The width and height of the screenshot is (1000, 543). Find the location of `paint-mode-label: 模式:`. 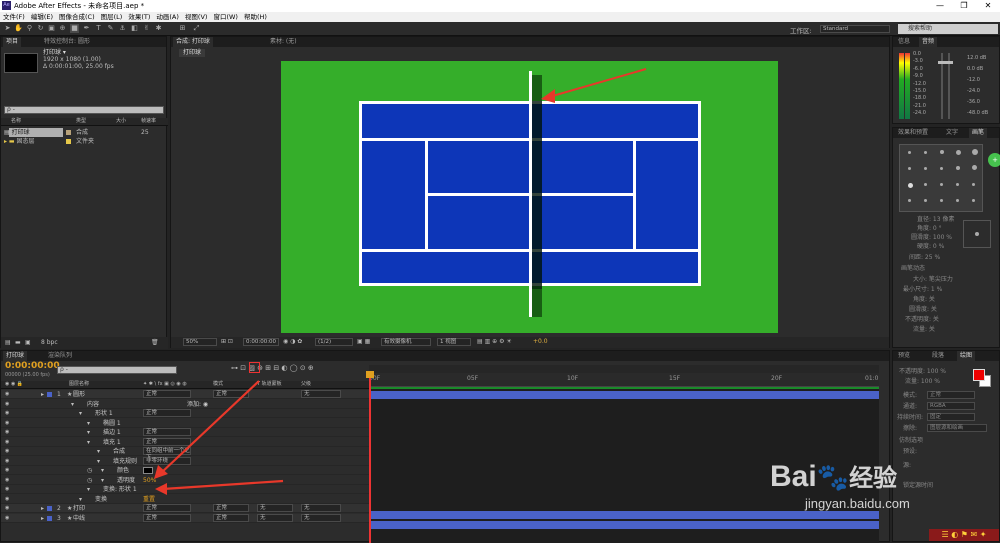

paint-mode-label: 模式: is located at coordinates (910, 395).